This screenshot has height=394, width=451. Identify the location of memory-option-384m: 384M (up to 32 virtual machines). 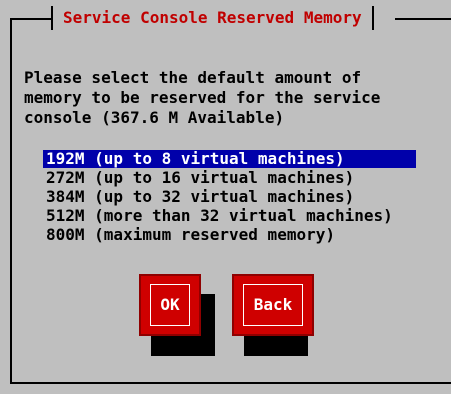
(235, 197).